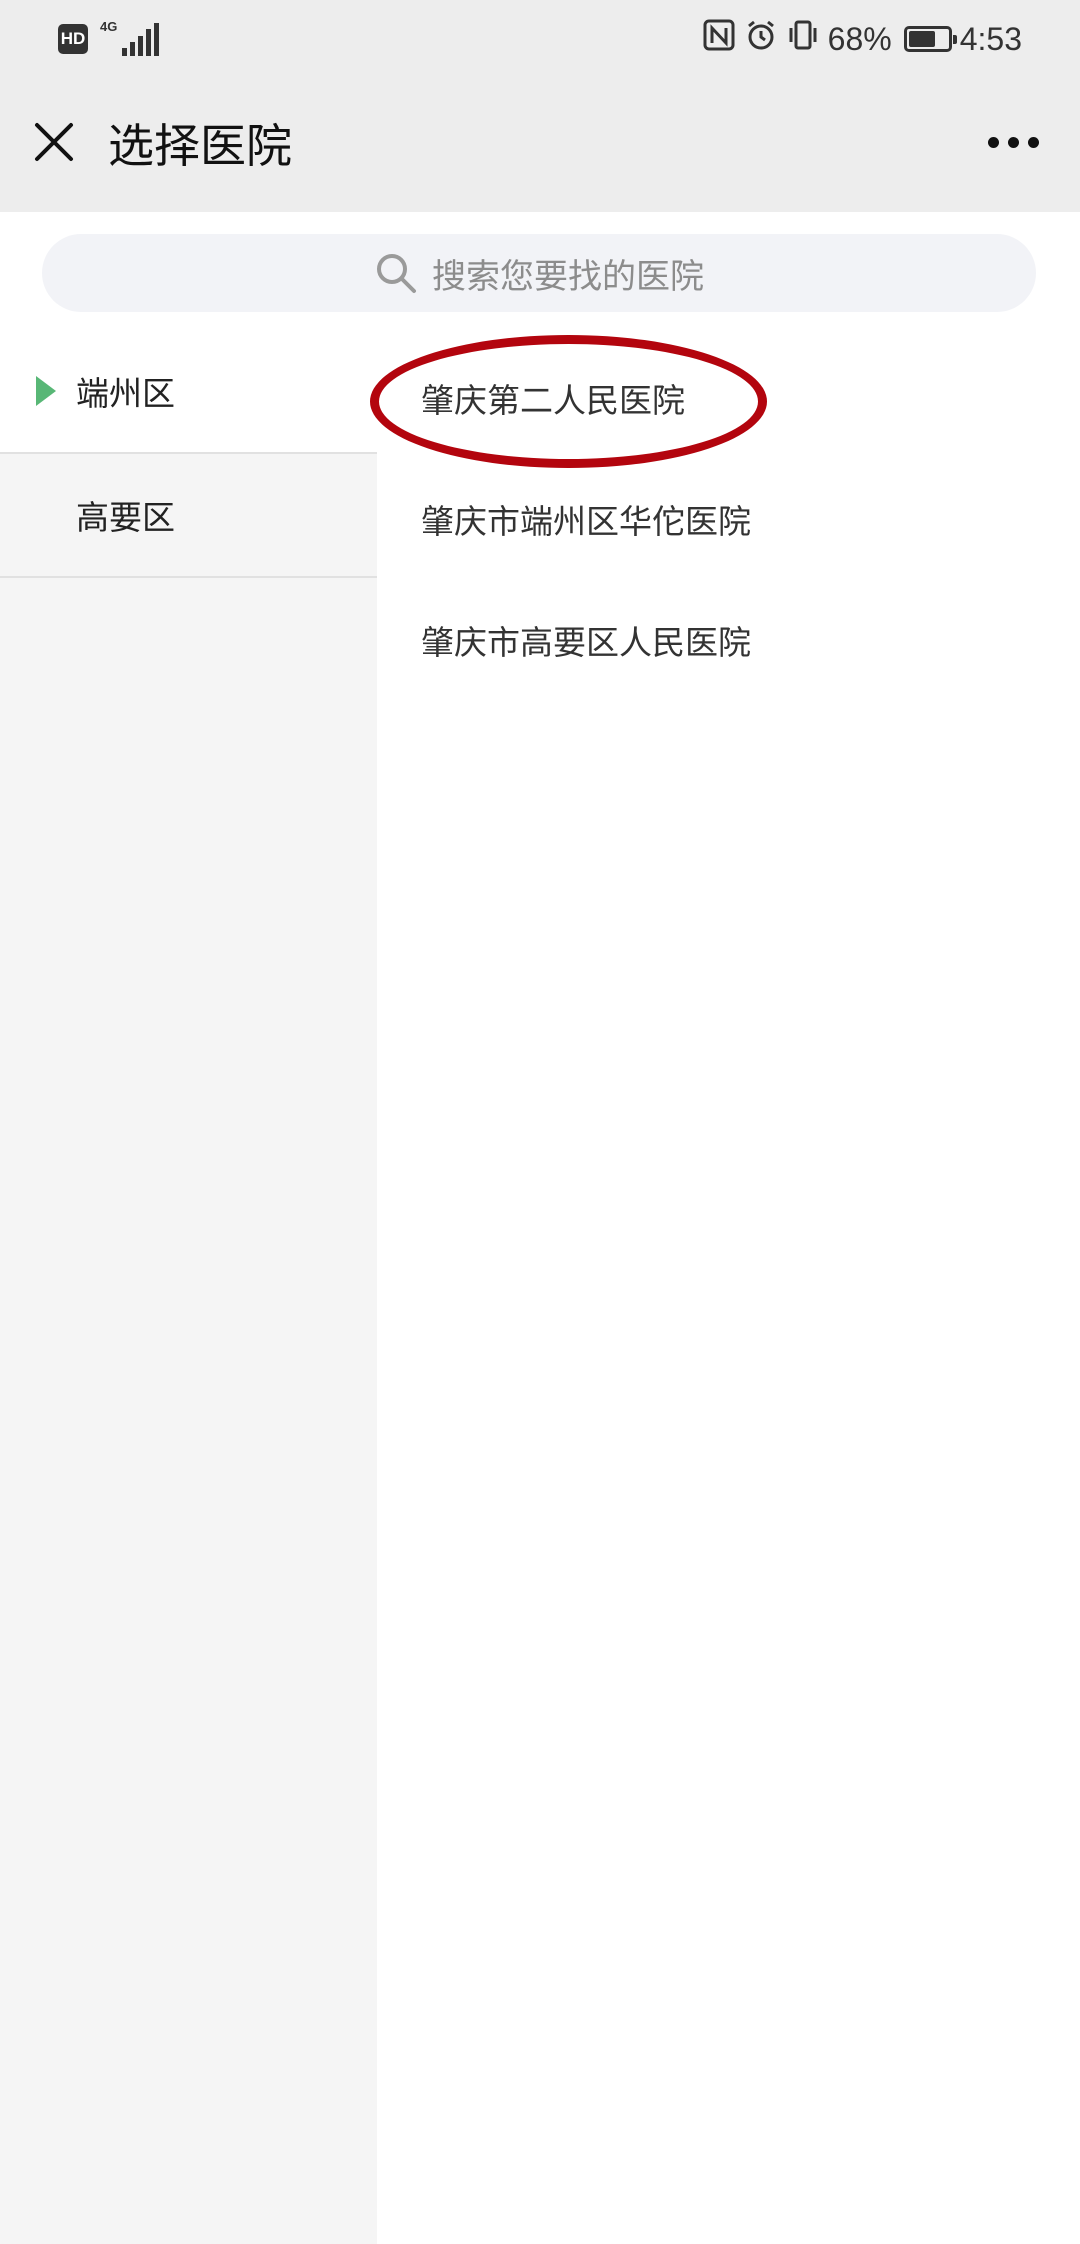 Image resolution: width=1080 pixels, height=2244 pixels. I want to click on district-label: 高要区, so click(125, 517).